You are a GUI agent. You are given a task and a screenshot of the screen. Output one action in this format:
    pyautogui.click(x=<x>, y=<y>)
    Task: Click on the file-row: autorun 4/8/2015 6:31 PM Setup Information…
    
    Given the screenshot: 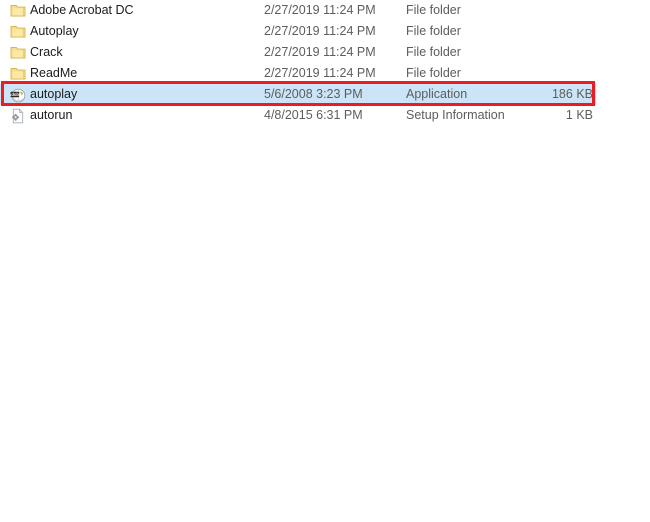 What is the action you would take?
    pyautogui.click(x=325, y=115)
    